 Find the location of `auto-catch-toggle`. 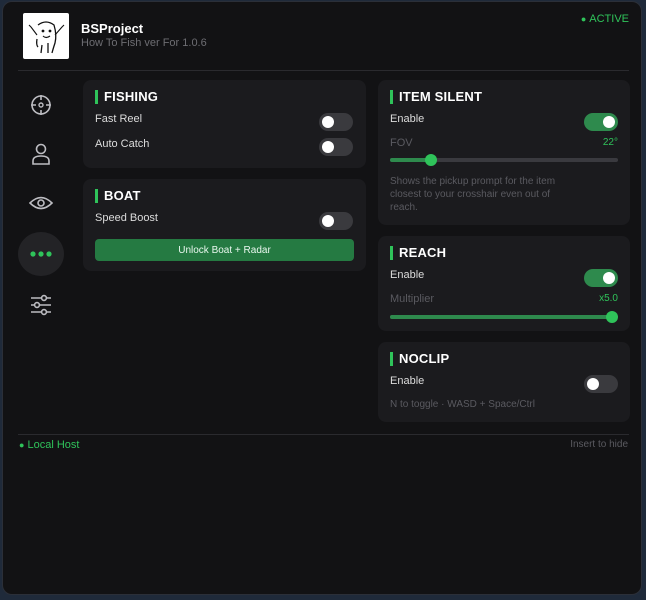

auto-catch-toggle is located at coordinates (336, 147).